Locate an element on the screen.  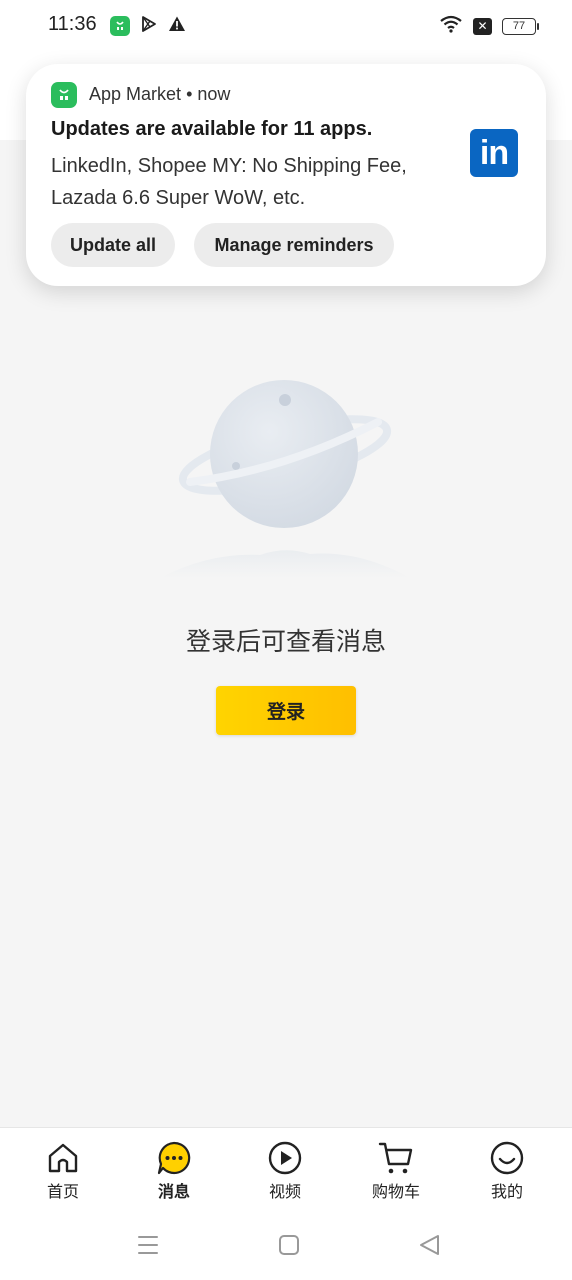
system-nav-bar is located at coordinates (286, 1247).